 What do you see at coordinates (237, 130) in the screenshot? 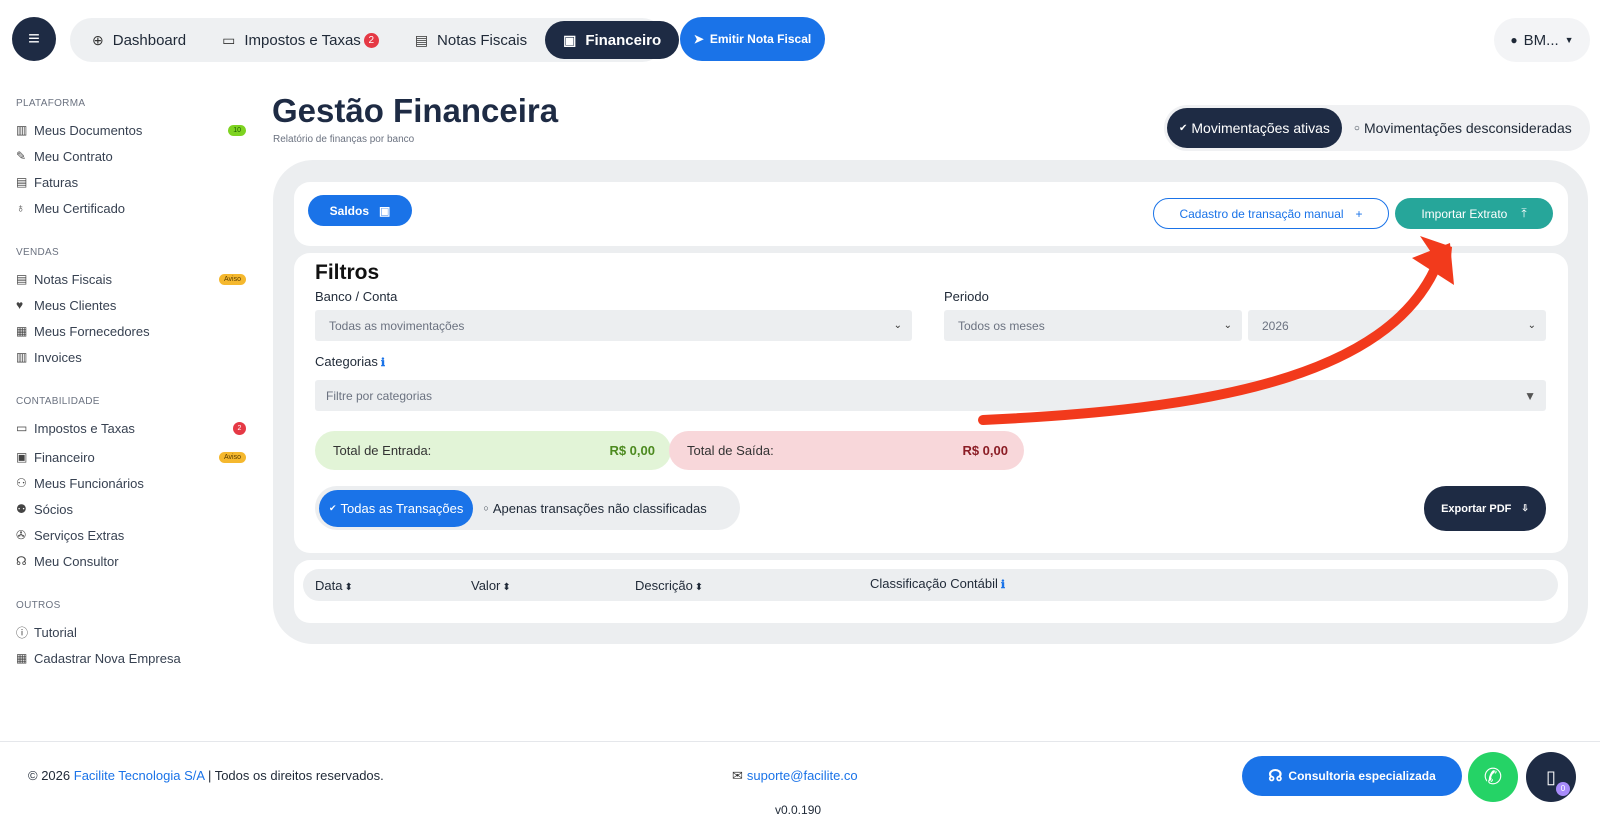
I see `count-badge: 10` at bounding box center [237, 130].